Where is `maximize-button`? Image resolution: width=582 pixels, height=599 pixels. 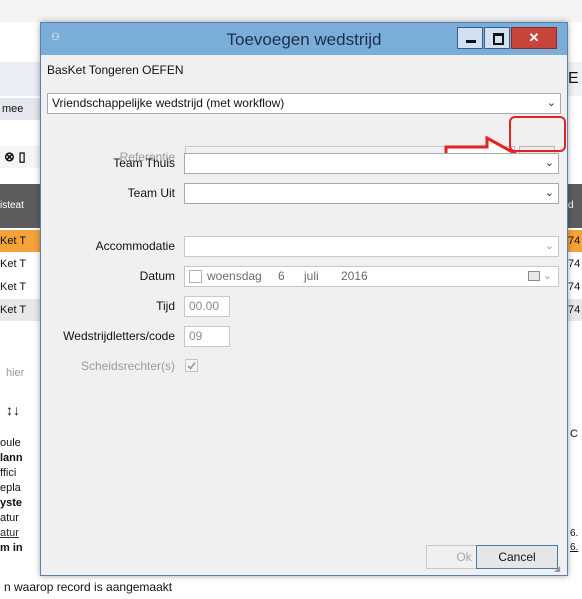
maximize-button is located at coordinates (497, 38).